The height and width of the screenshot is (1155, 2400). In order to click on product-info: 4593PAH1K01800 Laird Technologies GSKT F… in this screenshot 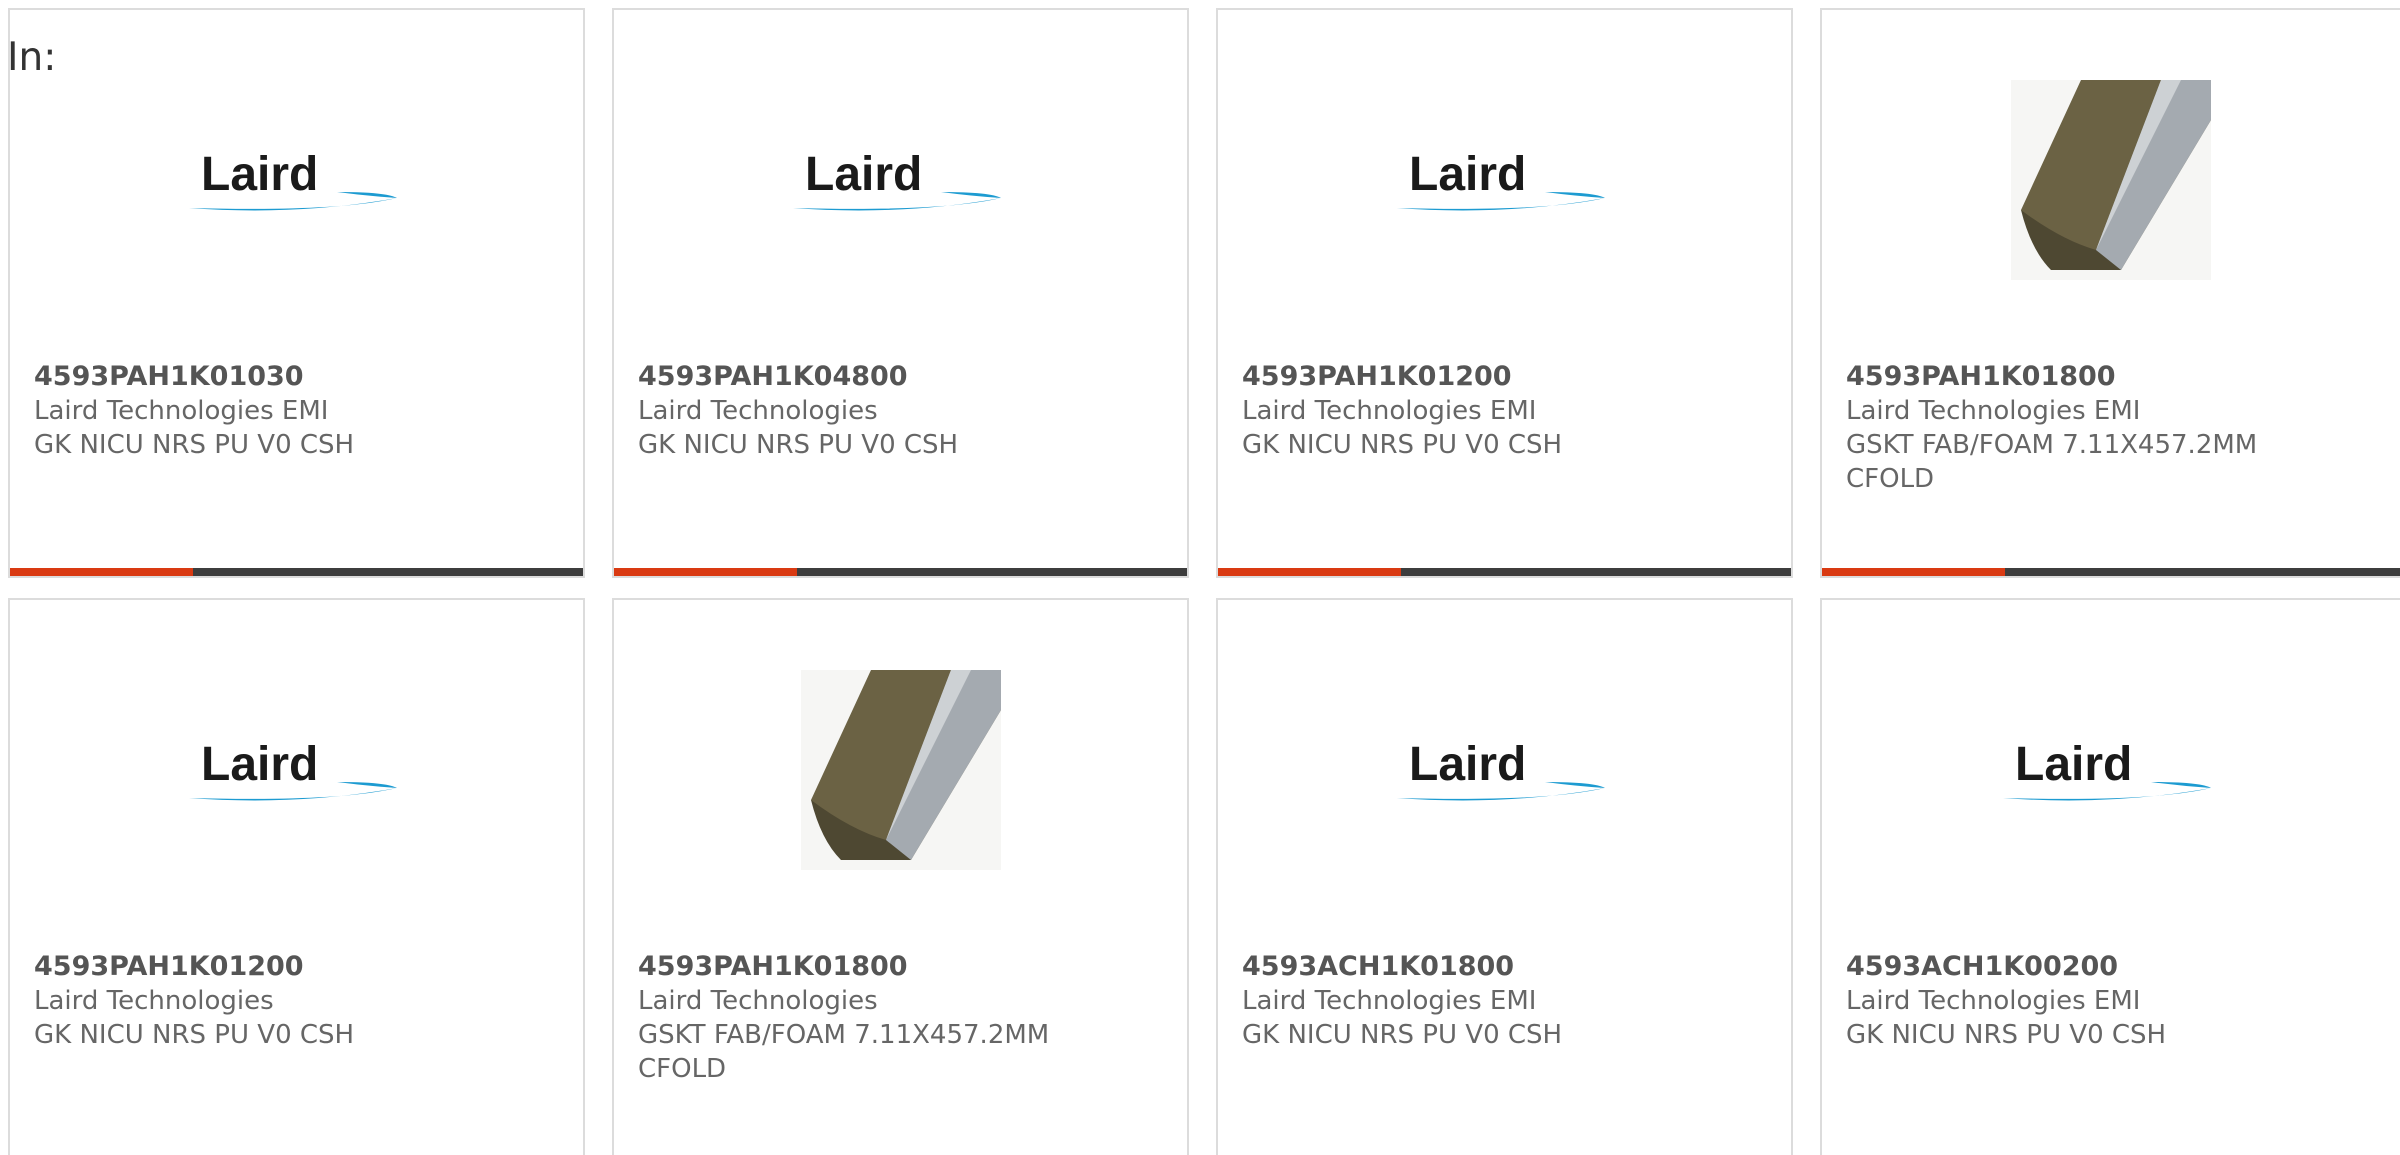, I will do `click(902, 1018)`.